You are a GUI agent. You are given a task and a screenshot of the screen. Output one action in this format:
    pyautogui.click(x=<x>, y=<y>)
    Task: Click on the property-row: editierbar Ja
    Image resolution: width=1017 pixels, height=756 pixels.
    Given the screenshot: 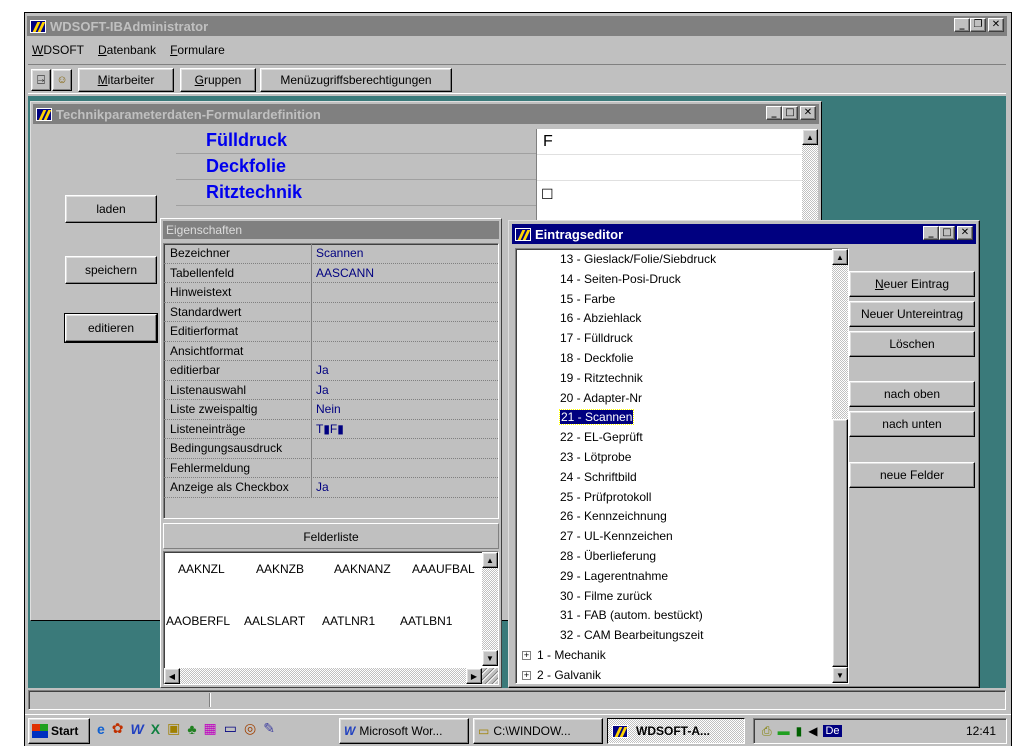 What is the action you would take?
    pyautogui.click(x=331, y=371)
    